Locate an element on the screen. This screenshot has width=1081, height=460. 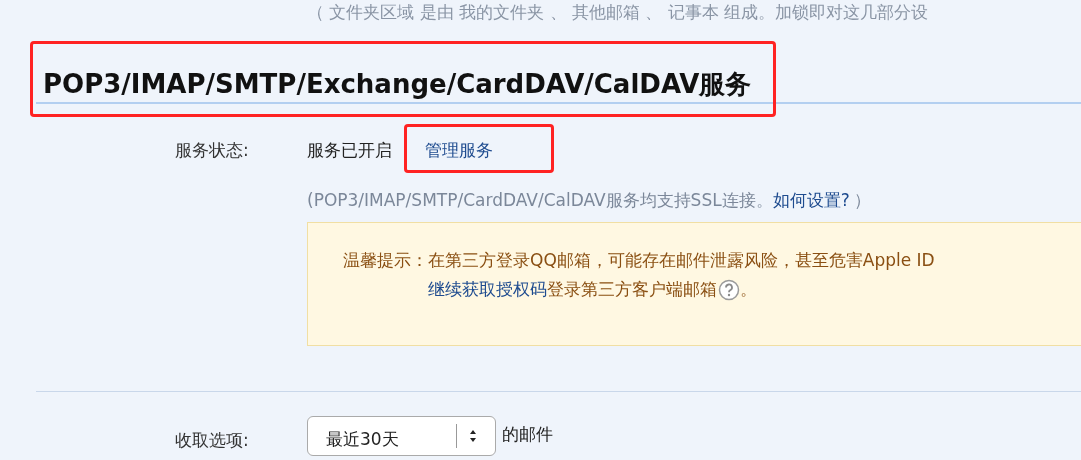
ssl-note: (POP3/IMAP/SMTP/CardDAV/CalDAV服务均支持SSL连接。 is located at coordinates (540, 200).